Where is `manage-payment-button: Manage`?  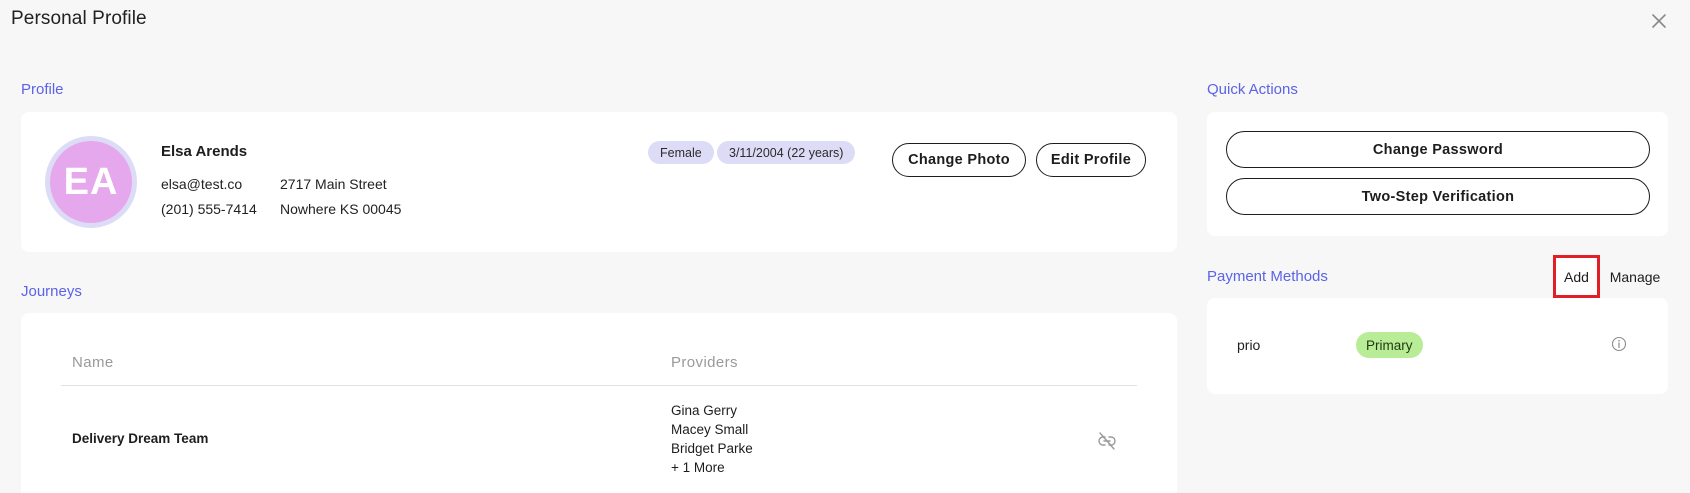
manage-payment-button: Manage is located at coordinates (1635, 276).